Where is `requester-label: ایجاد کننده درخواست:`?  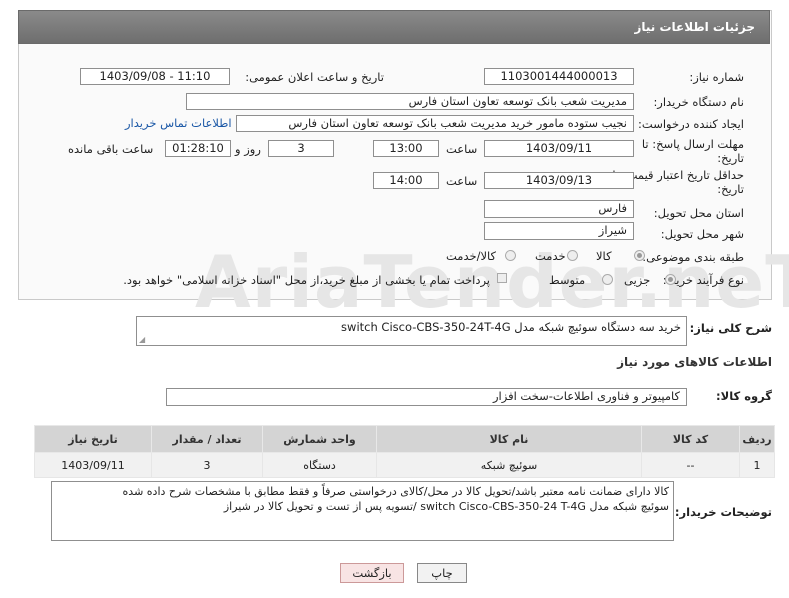
requester-label: ایجاد کننده درخواست: is located at coordinates (691, 124).